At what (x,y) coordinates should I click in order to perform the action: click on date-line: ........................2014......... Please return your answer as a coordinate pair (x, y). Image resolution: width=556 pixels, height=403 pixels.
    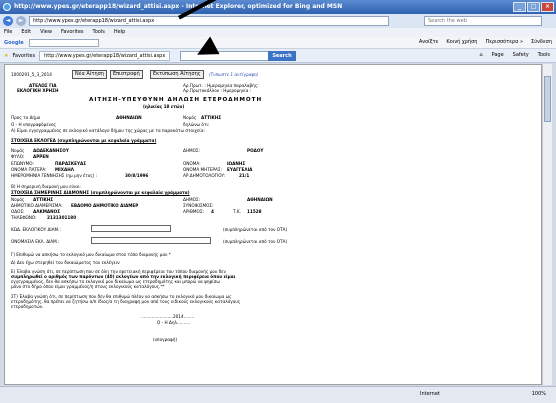
    Looking at the image, I should click on (168, 316).